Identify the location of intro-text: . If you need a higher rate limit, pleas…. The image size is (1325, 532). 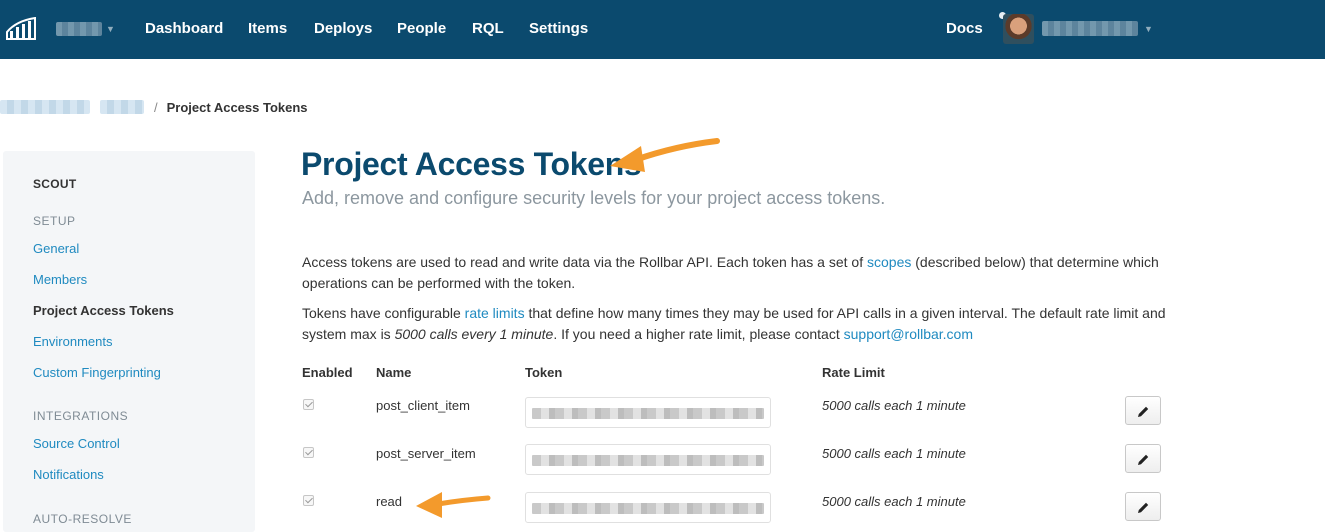
(698, 334).